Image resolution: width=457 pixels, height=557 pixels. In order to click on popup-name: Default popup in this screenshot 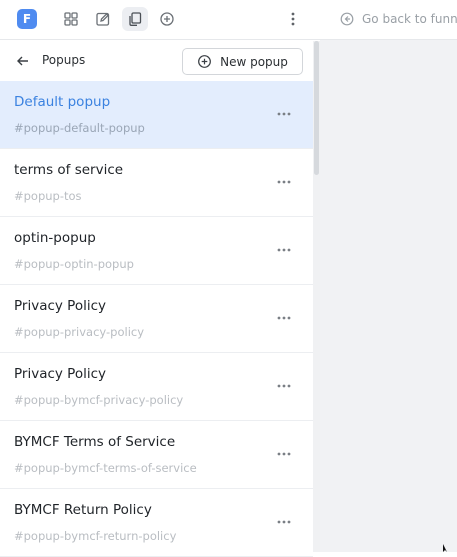, I will do `click(62, 102)`.